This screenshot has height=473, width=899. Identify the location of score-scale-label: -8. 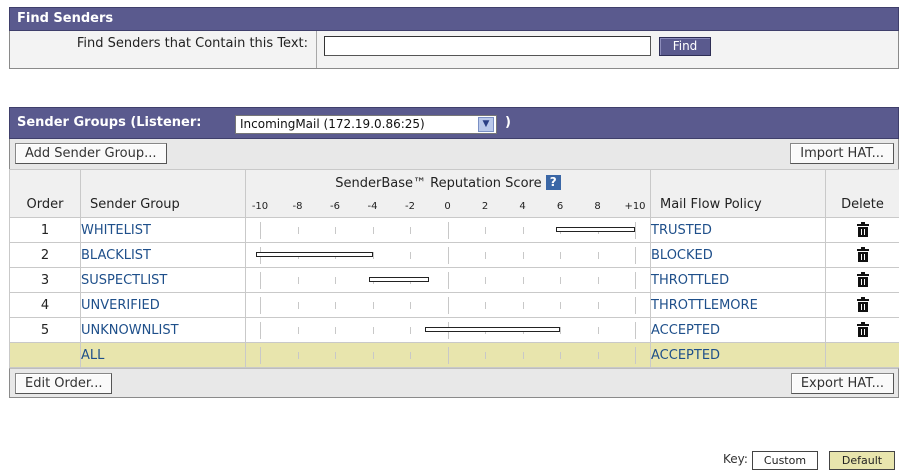
(297, 206).